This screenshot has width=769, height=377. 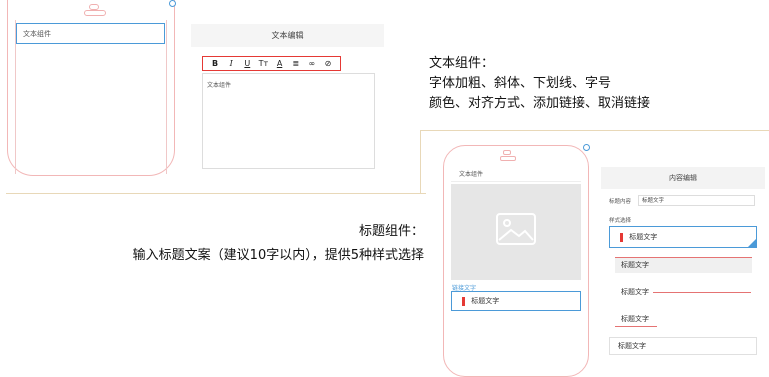 What do you see at coordinates (632, 319) in the screenshot?
I see `style-option-4: 标题文字` at bounding box center [632, 319].